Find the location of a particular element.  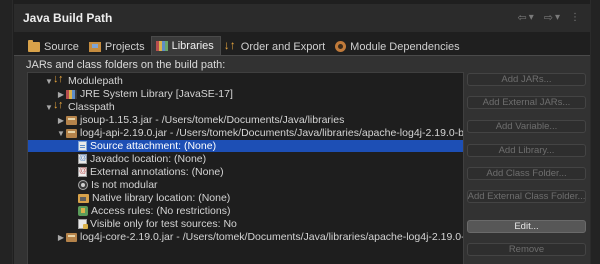

tree-item-label: Source attachment: (None) is located at coordinates (153, 146).